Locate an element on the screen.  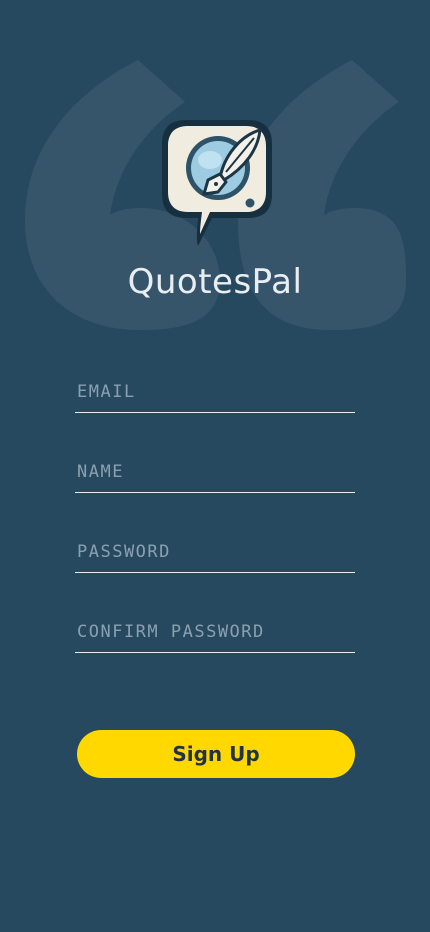
signup-button: Sign Up is located at coordinates (216, 754).